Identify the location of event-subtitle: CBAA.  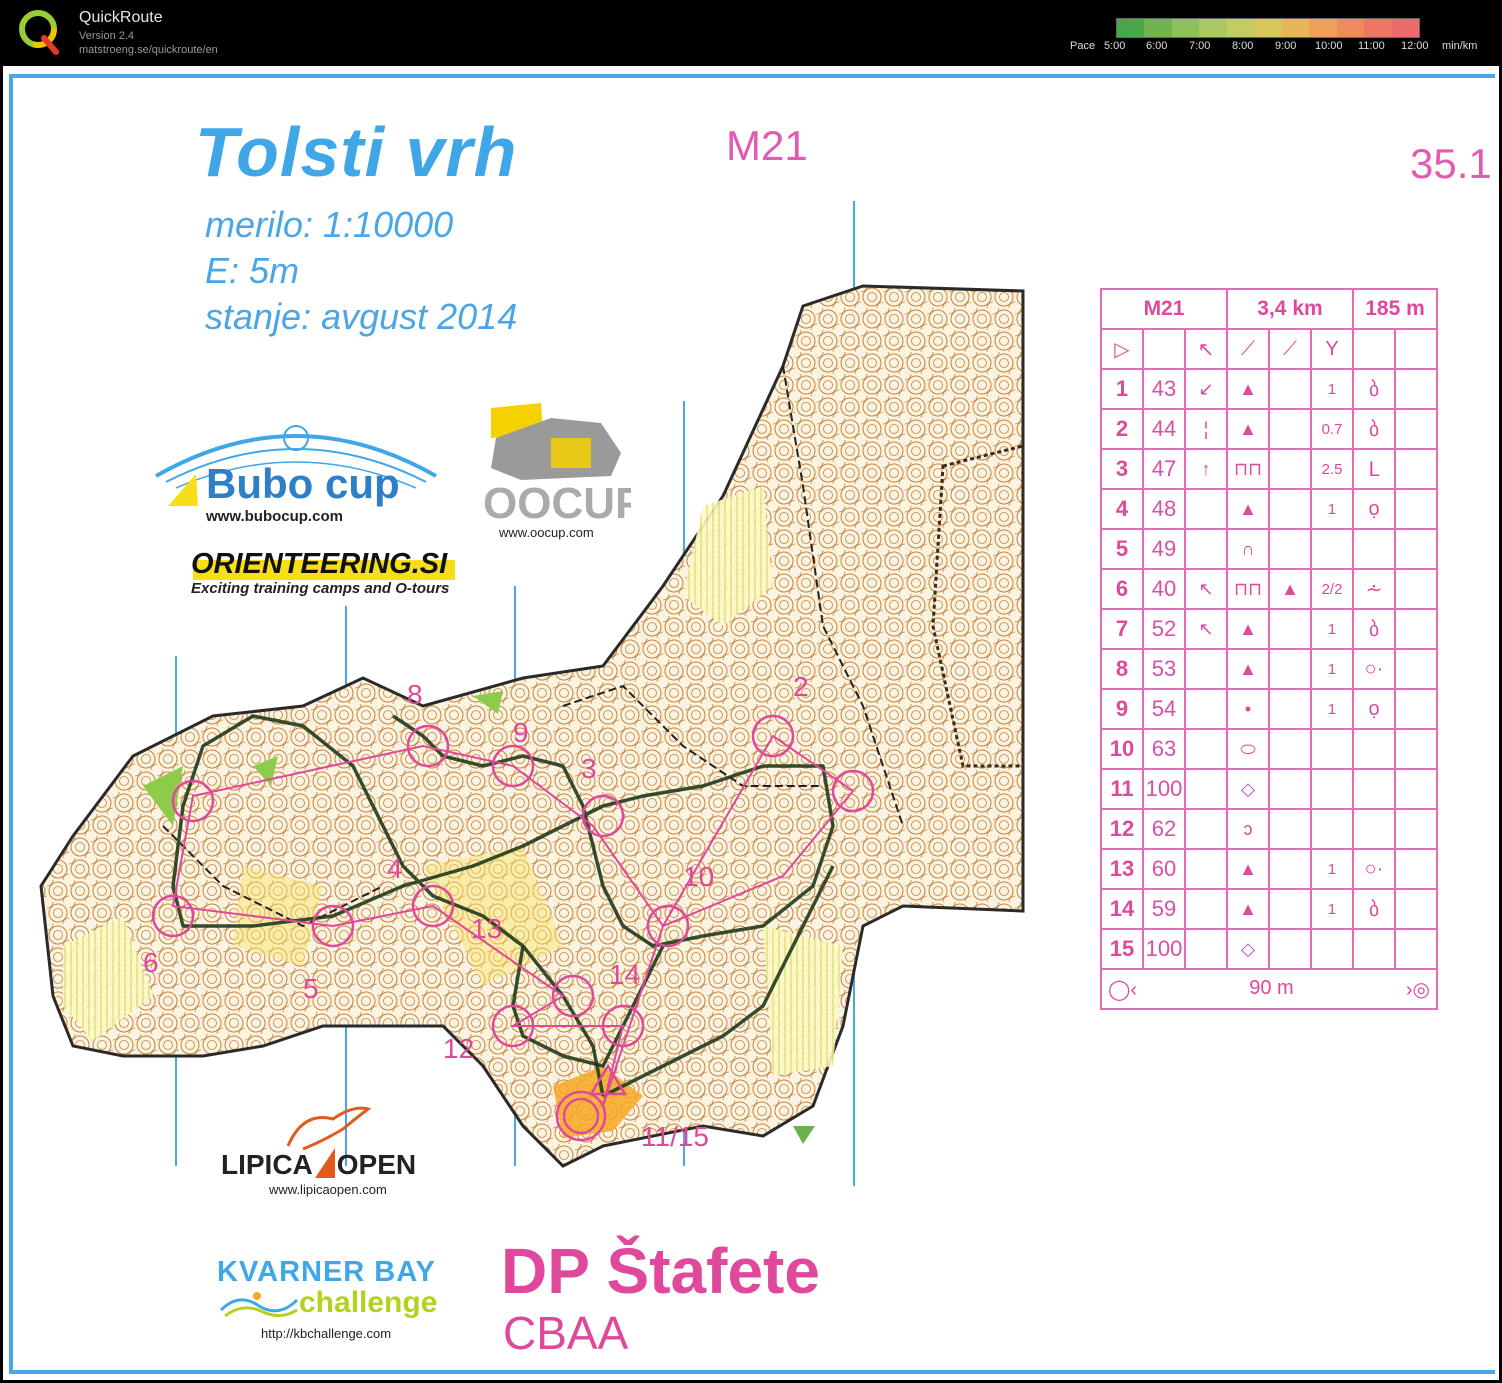
(566, 1333).